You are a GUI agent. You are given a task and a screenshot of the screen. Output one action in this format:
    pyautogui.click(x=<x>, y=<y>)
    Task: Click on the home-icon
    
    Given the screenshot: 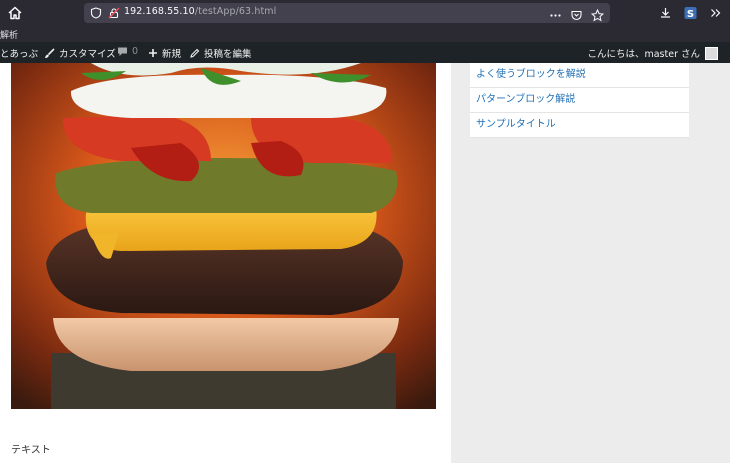 What is the action you would take?
    pyautogui.click(x=15, y=13)
    